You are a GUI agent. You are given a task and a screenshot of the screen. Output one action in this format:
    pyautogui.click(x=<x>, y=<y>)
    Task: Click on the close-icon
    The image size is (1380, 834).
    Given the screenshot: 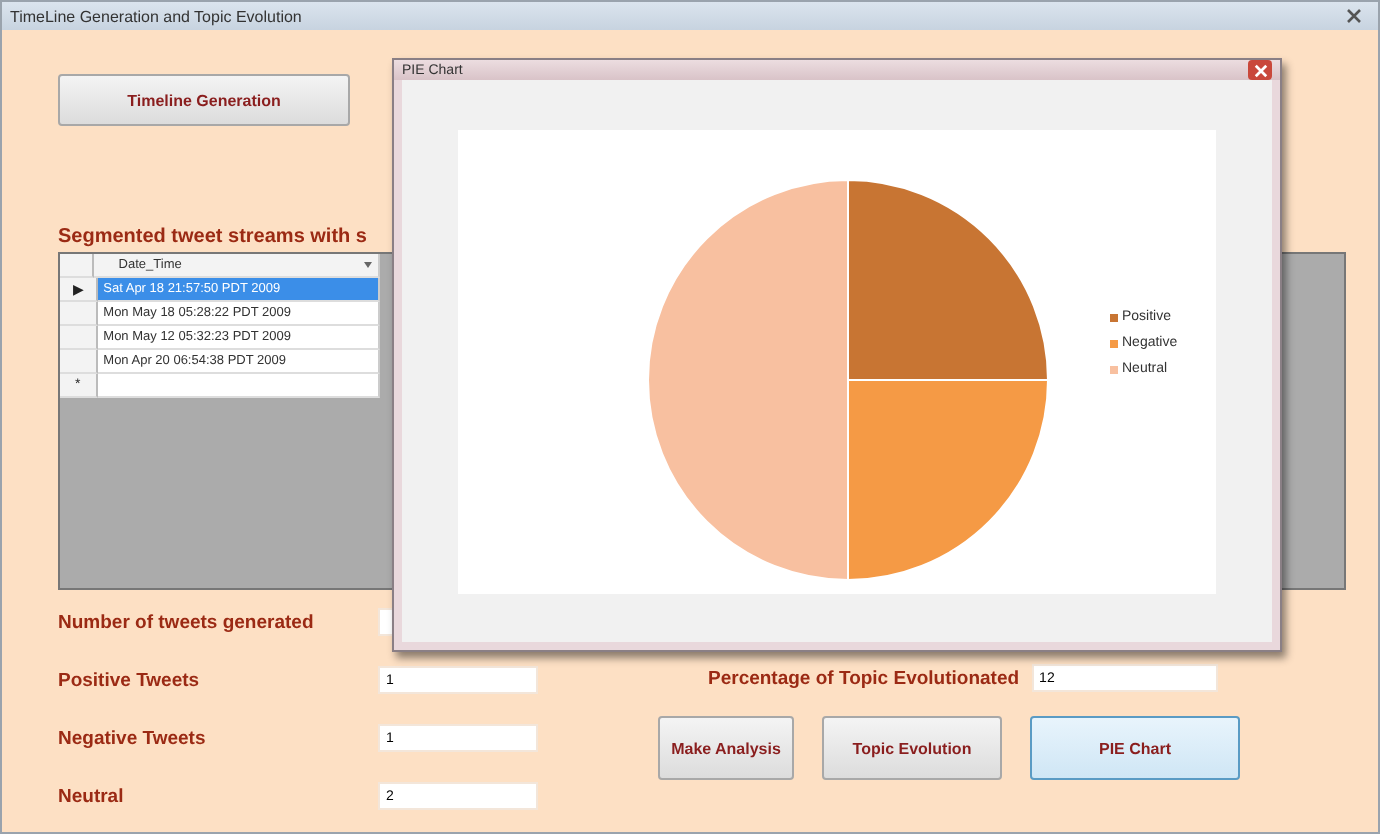 What is the action you would take?
    pyautogui.click(x=1354, y=16)
    